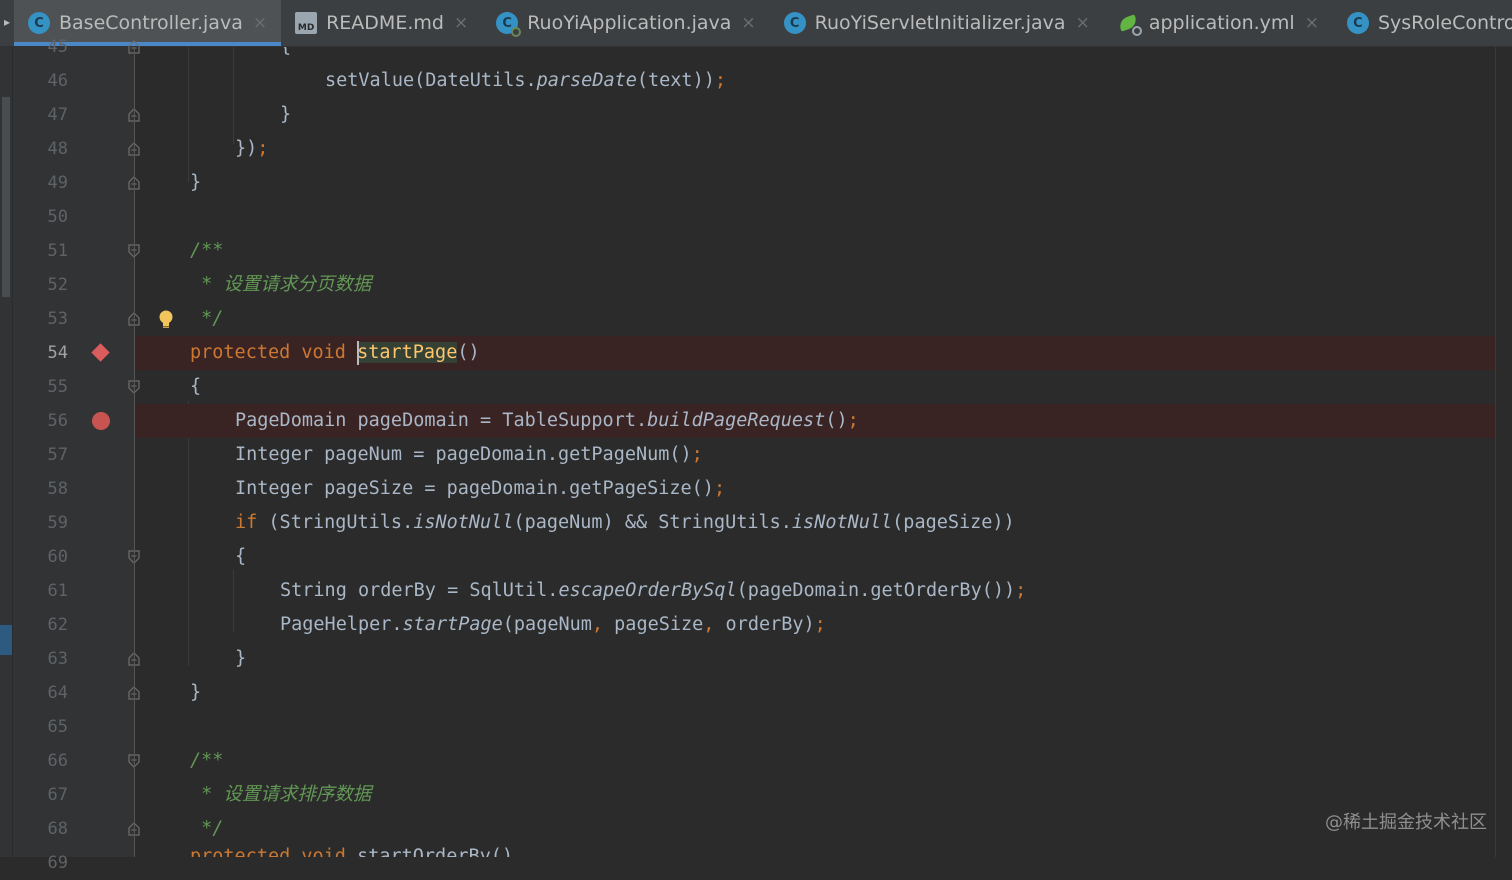 This screenshot has height=880, width=1512. Describe the element at coordinates (1406, 822) in the screenshot. I see `watermark: @稀土掘金技术社区` at that location.